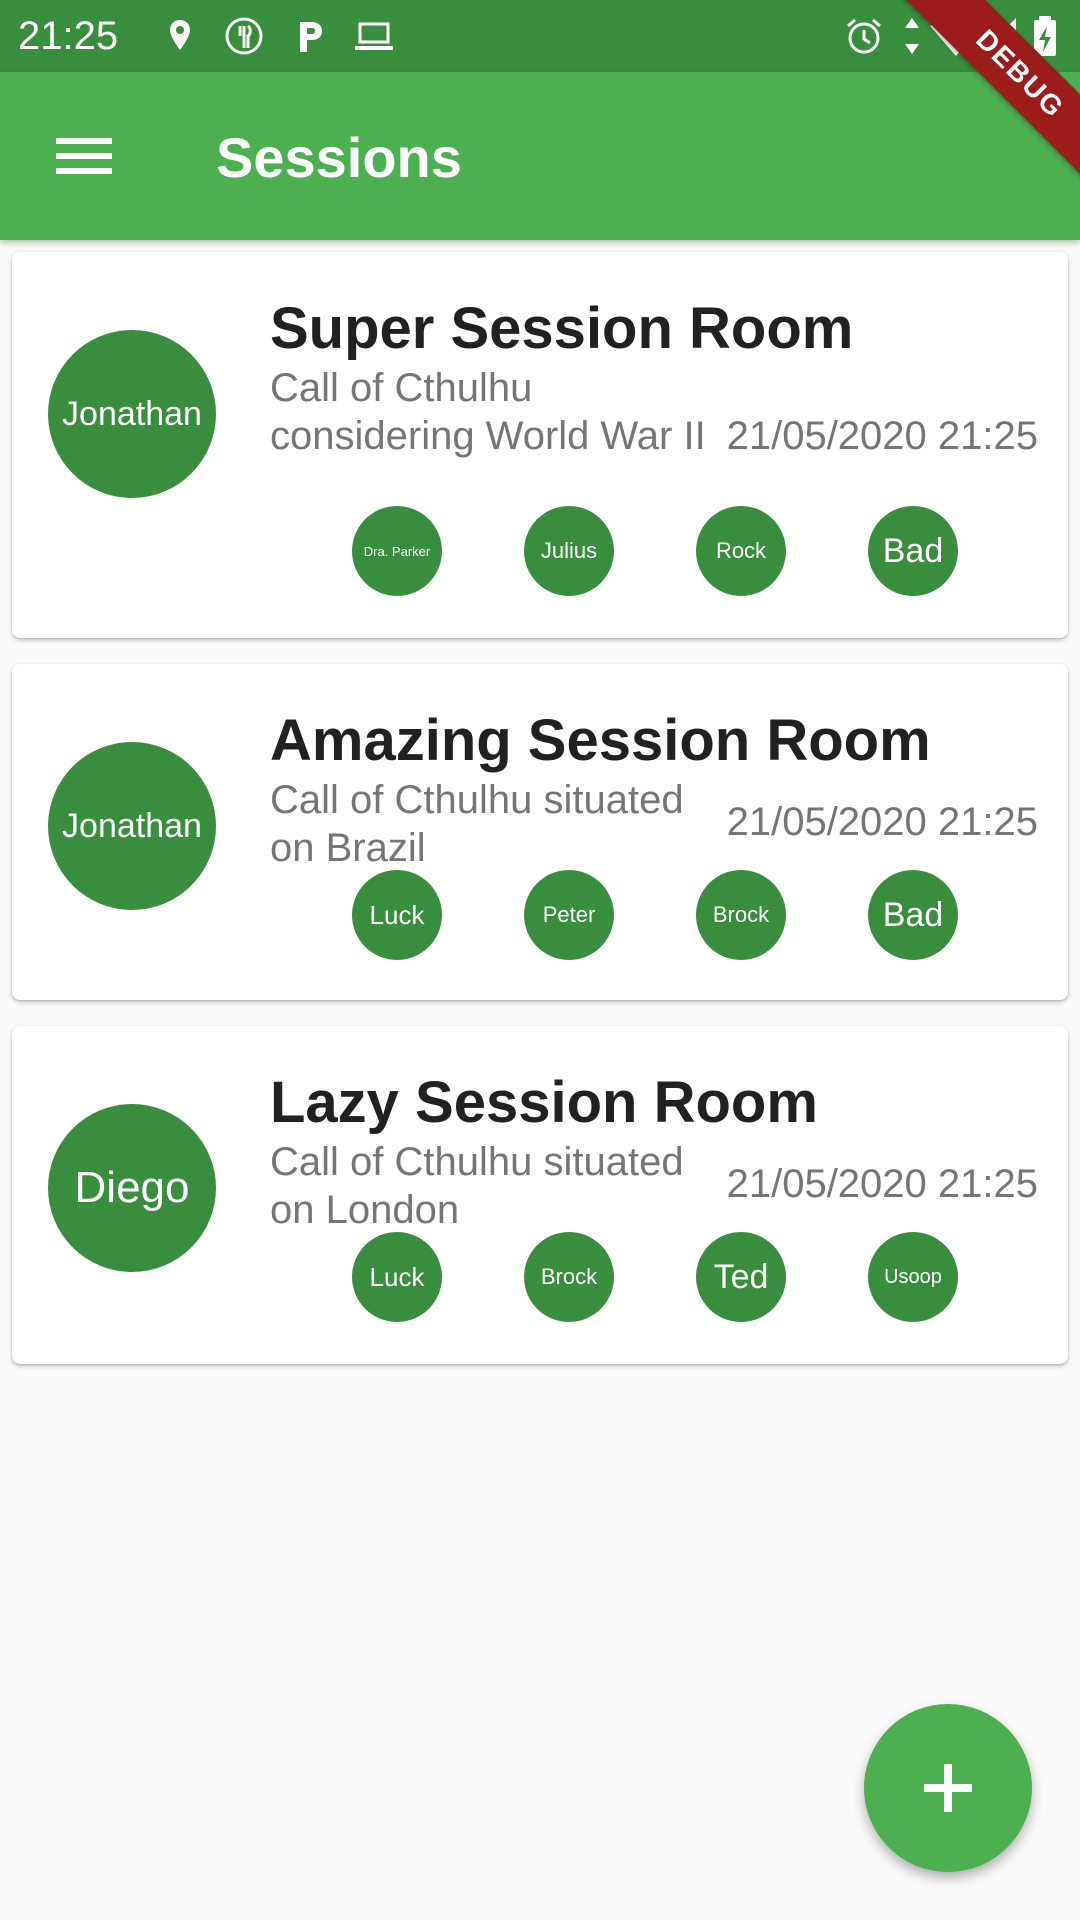 Image resolution: width=1080 pixels, height=1920 pixels. Describe the element at coordinates (311, 37) in the screenshot. I see `parking-icon` at that location.